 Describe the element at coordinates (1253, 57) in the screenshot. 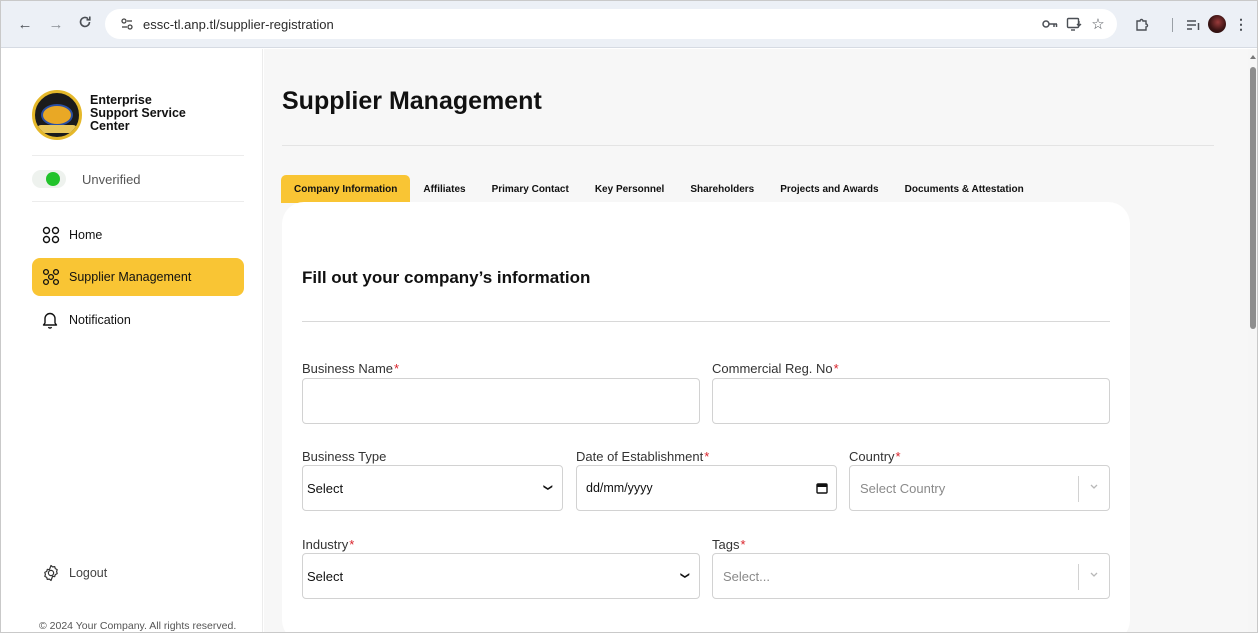

I see `scroll-up-arrow-icon` at that location.